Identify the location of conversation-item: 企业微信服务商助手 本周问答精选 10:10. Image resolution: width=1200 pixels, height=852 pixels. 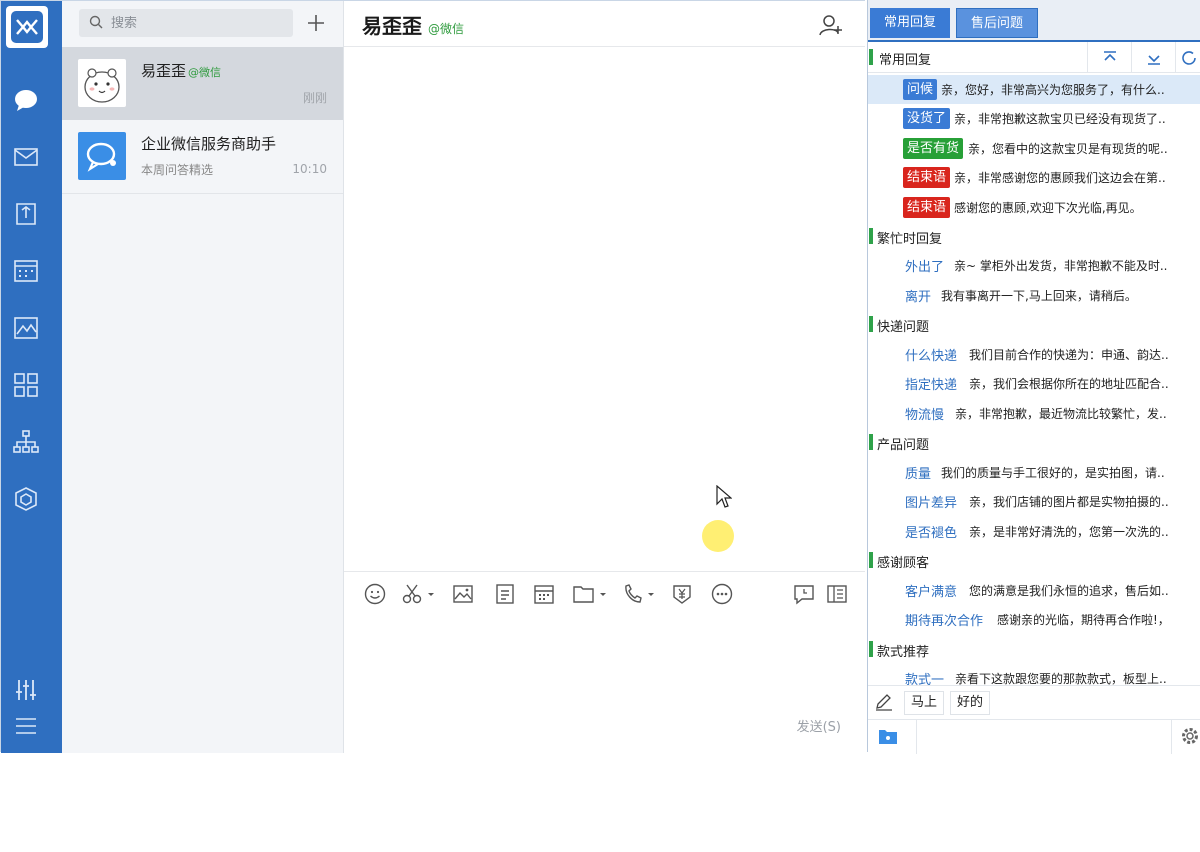
(202, 156).